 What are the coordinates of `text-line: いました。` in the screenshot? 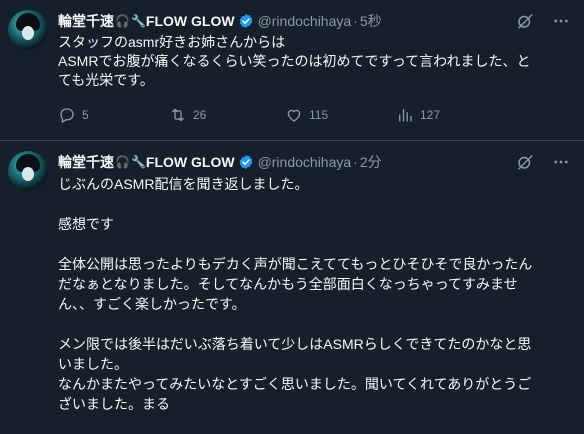 It's located at (93, 364).